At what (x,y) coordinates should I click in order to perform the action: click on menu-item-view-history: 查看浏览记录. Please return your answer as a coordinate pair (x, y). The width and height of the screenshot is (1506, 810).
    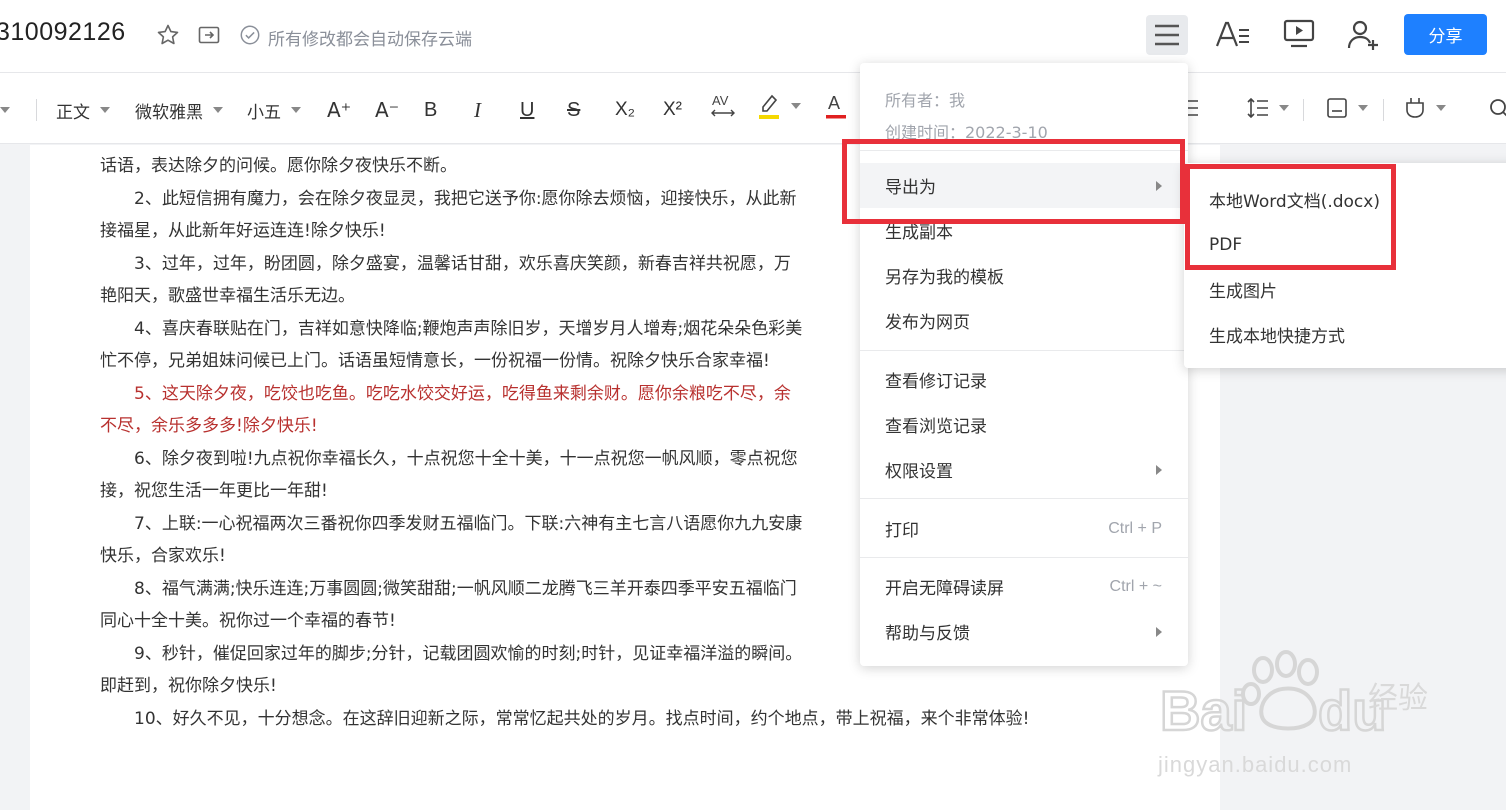
    Looking at the image, I should click on (1024, 424).